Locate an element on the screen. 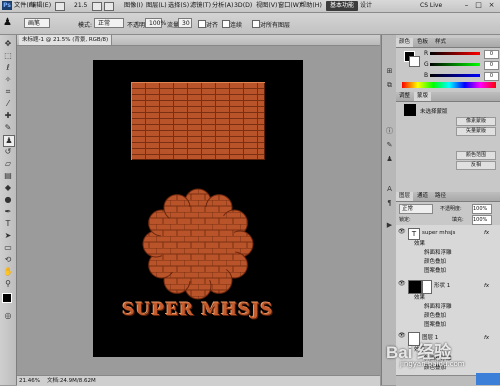 The height and width of the screenshot is (386, 500). menu-item: 3D(D) is located at coordinates (243, 6).